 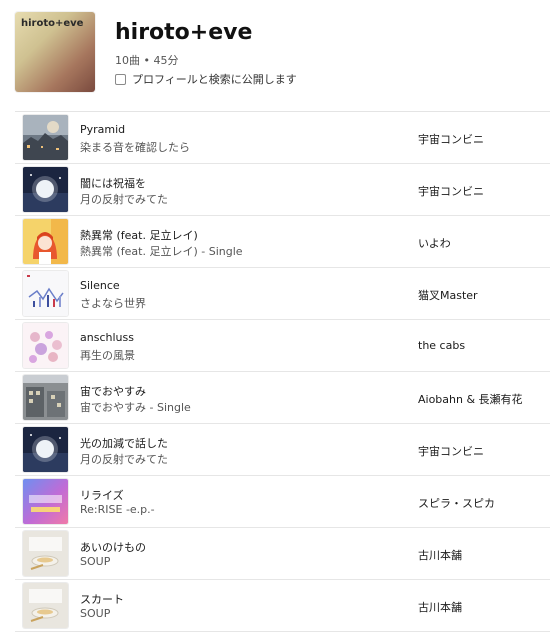 What do you see at coordinates (161, 251) in the screenshot?
I see `track-album: 熱異常 (feat. 足立レイ) - Single` at bounding box center [161, 251].